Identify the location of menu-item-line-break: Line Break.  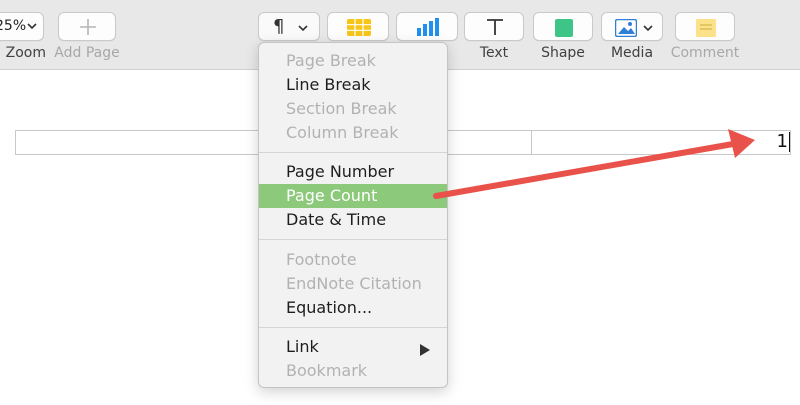
(353, 85).